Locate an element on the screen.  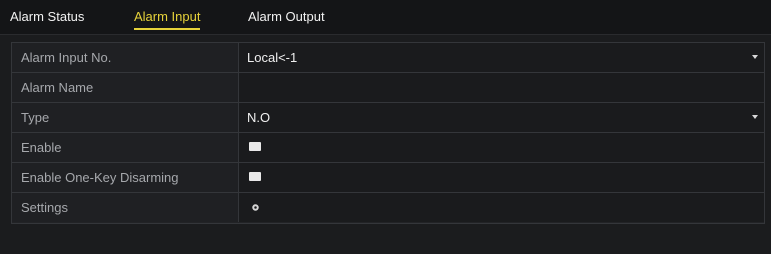
tab-bar: Alarm Status Alarm Input Alarm Output is located at coordinates (385, 17).